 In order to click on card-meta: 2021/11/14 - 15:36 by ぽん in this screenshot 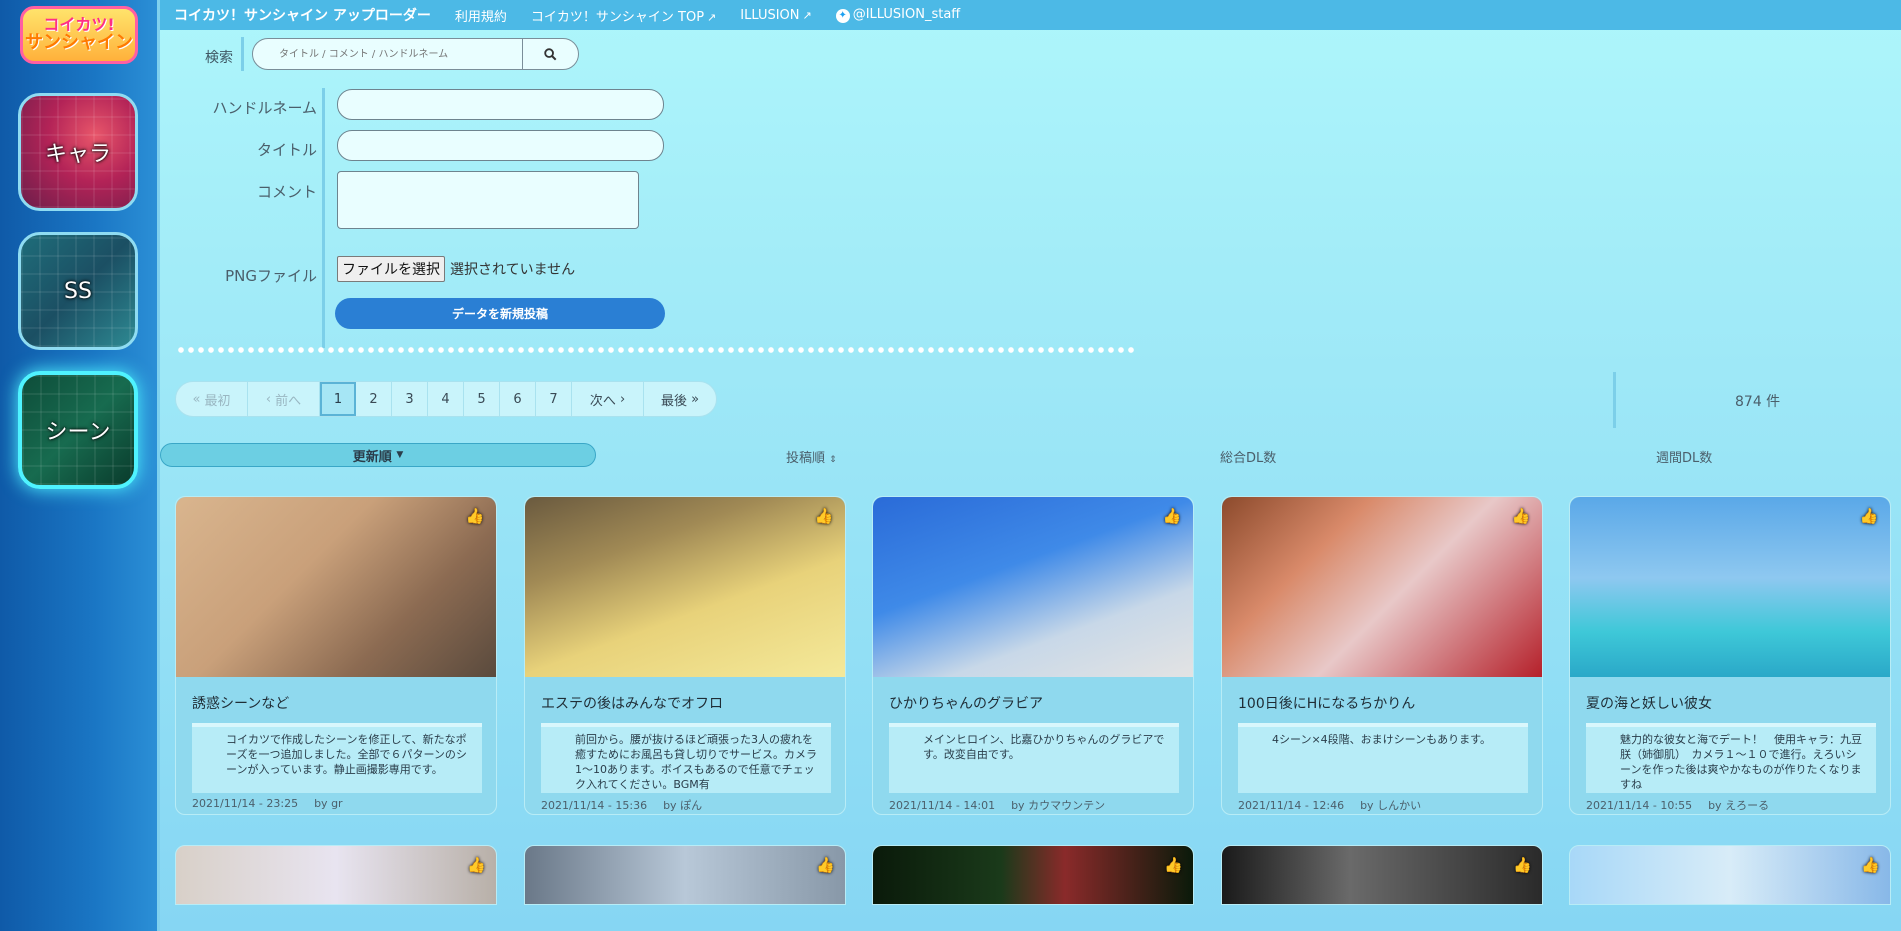, I will do `click(621, 805)`.